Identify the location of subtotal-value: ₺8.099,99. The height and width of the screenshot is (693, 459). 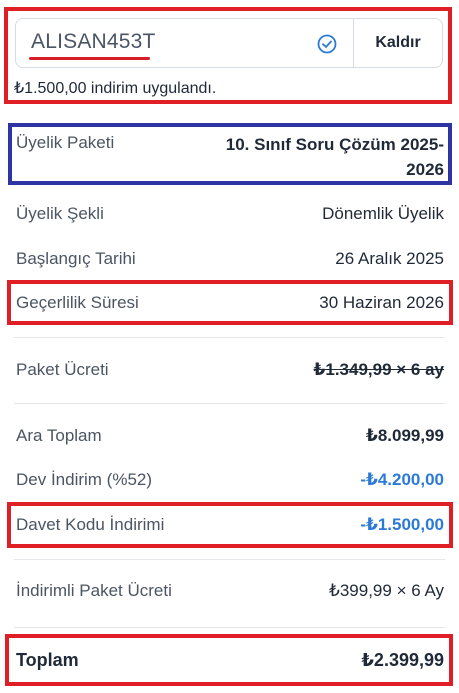
(404, 435).